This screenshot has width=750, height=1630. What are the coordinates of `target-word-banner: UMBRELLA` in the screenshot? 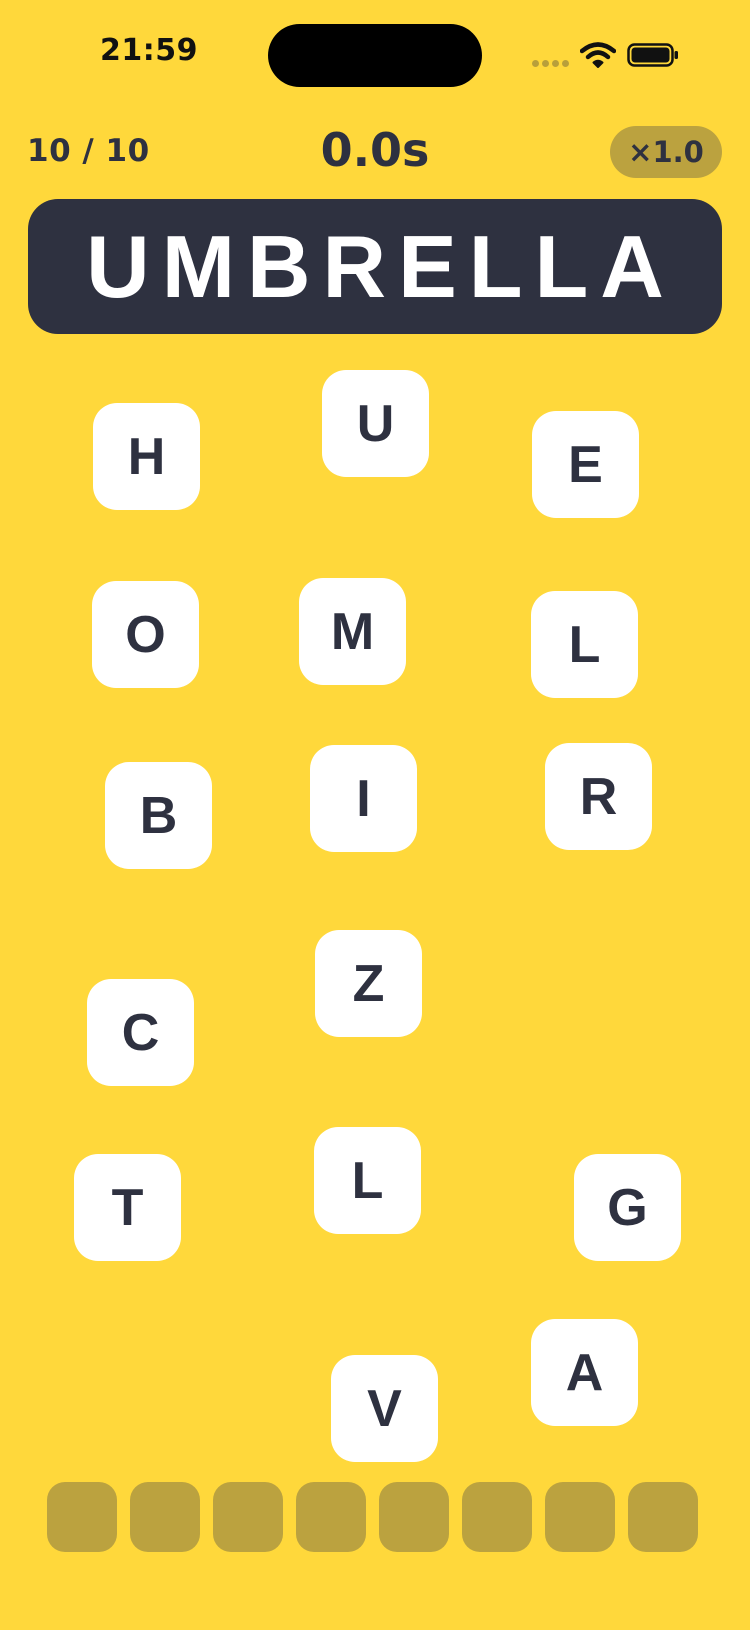 It's located at (375, 266).